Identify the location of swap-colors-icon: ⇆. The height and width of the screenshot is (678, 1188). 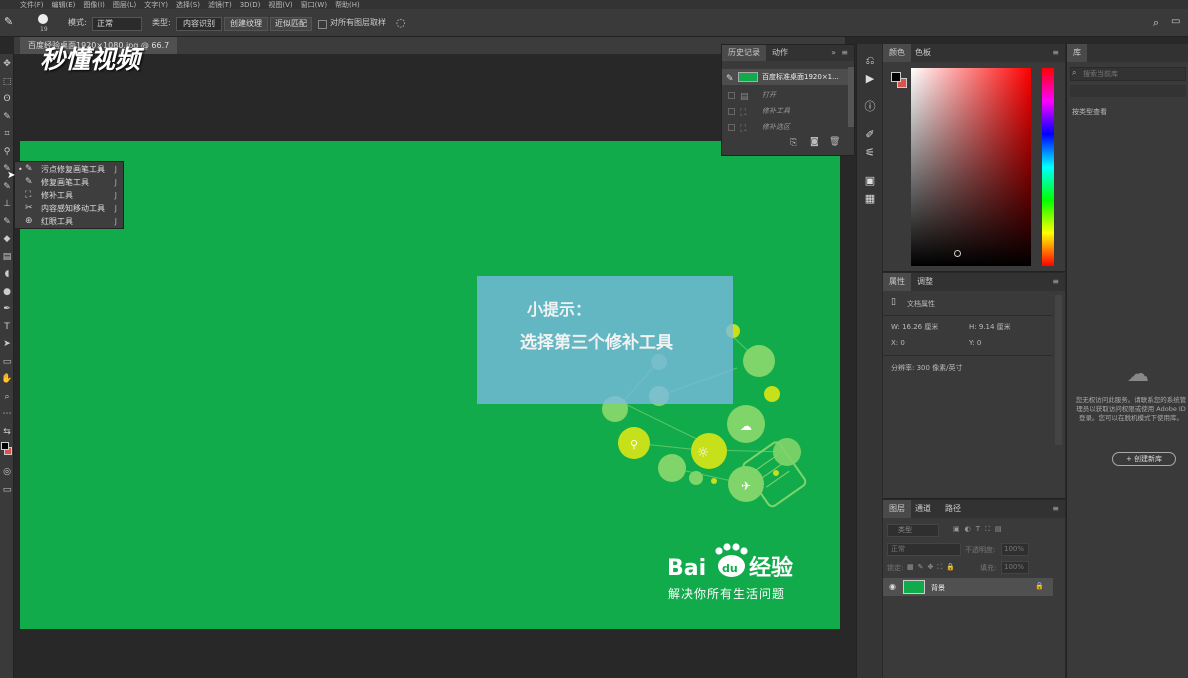
(7, 432).